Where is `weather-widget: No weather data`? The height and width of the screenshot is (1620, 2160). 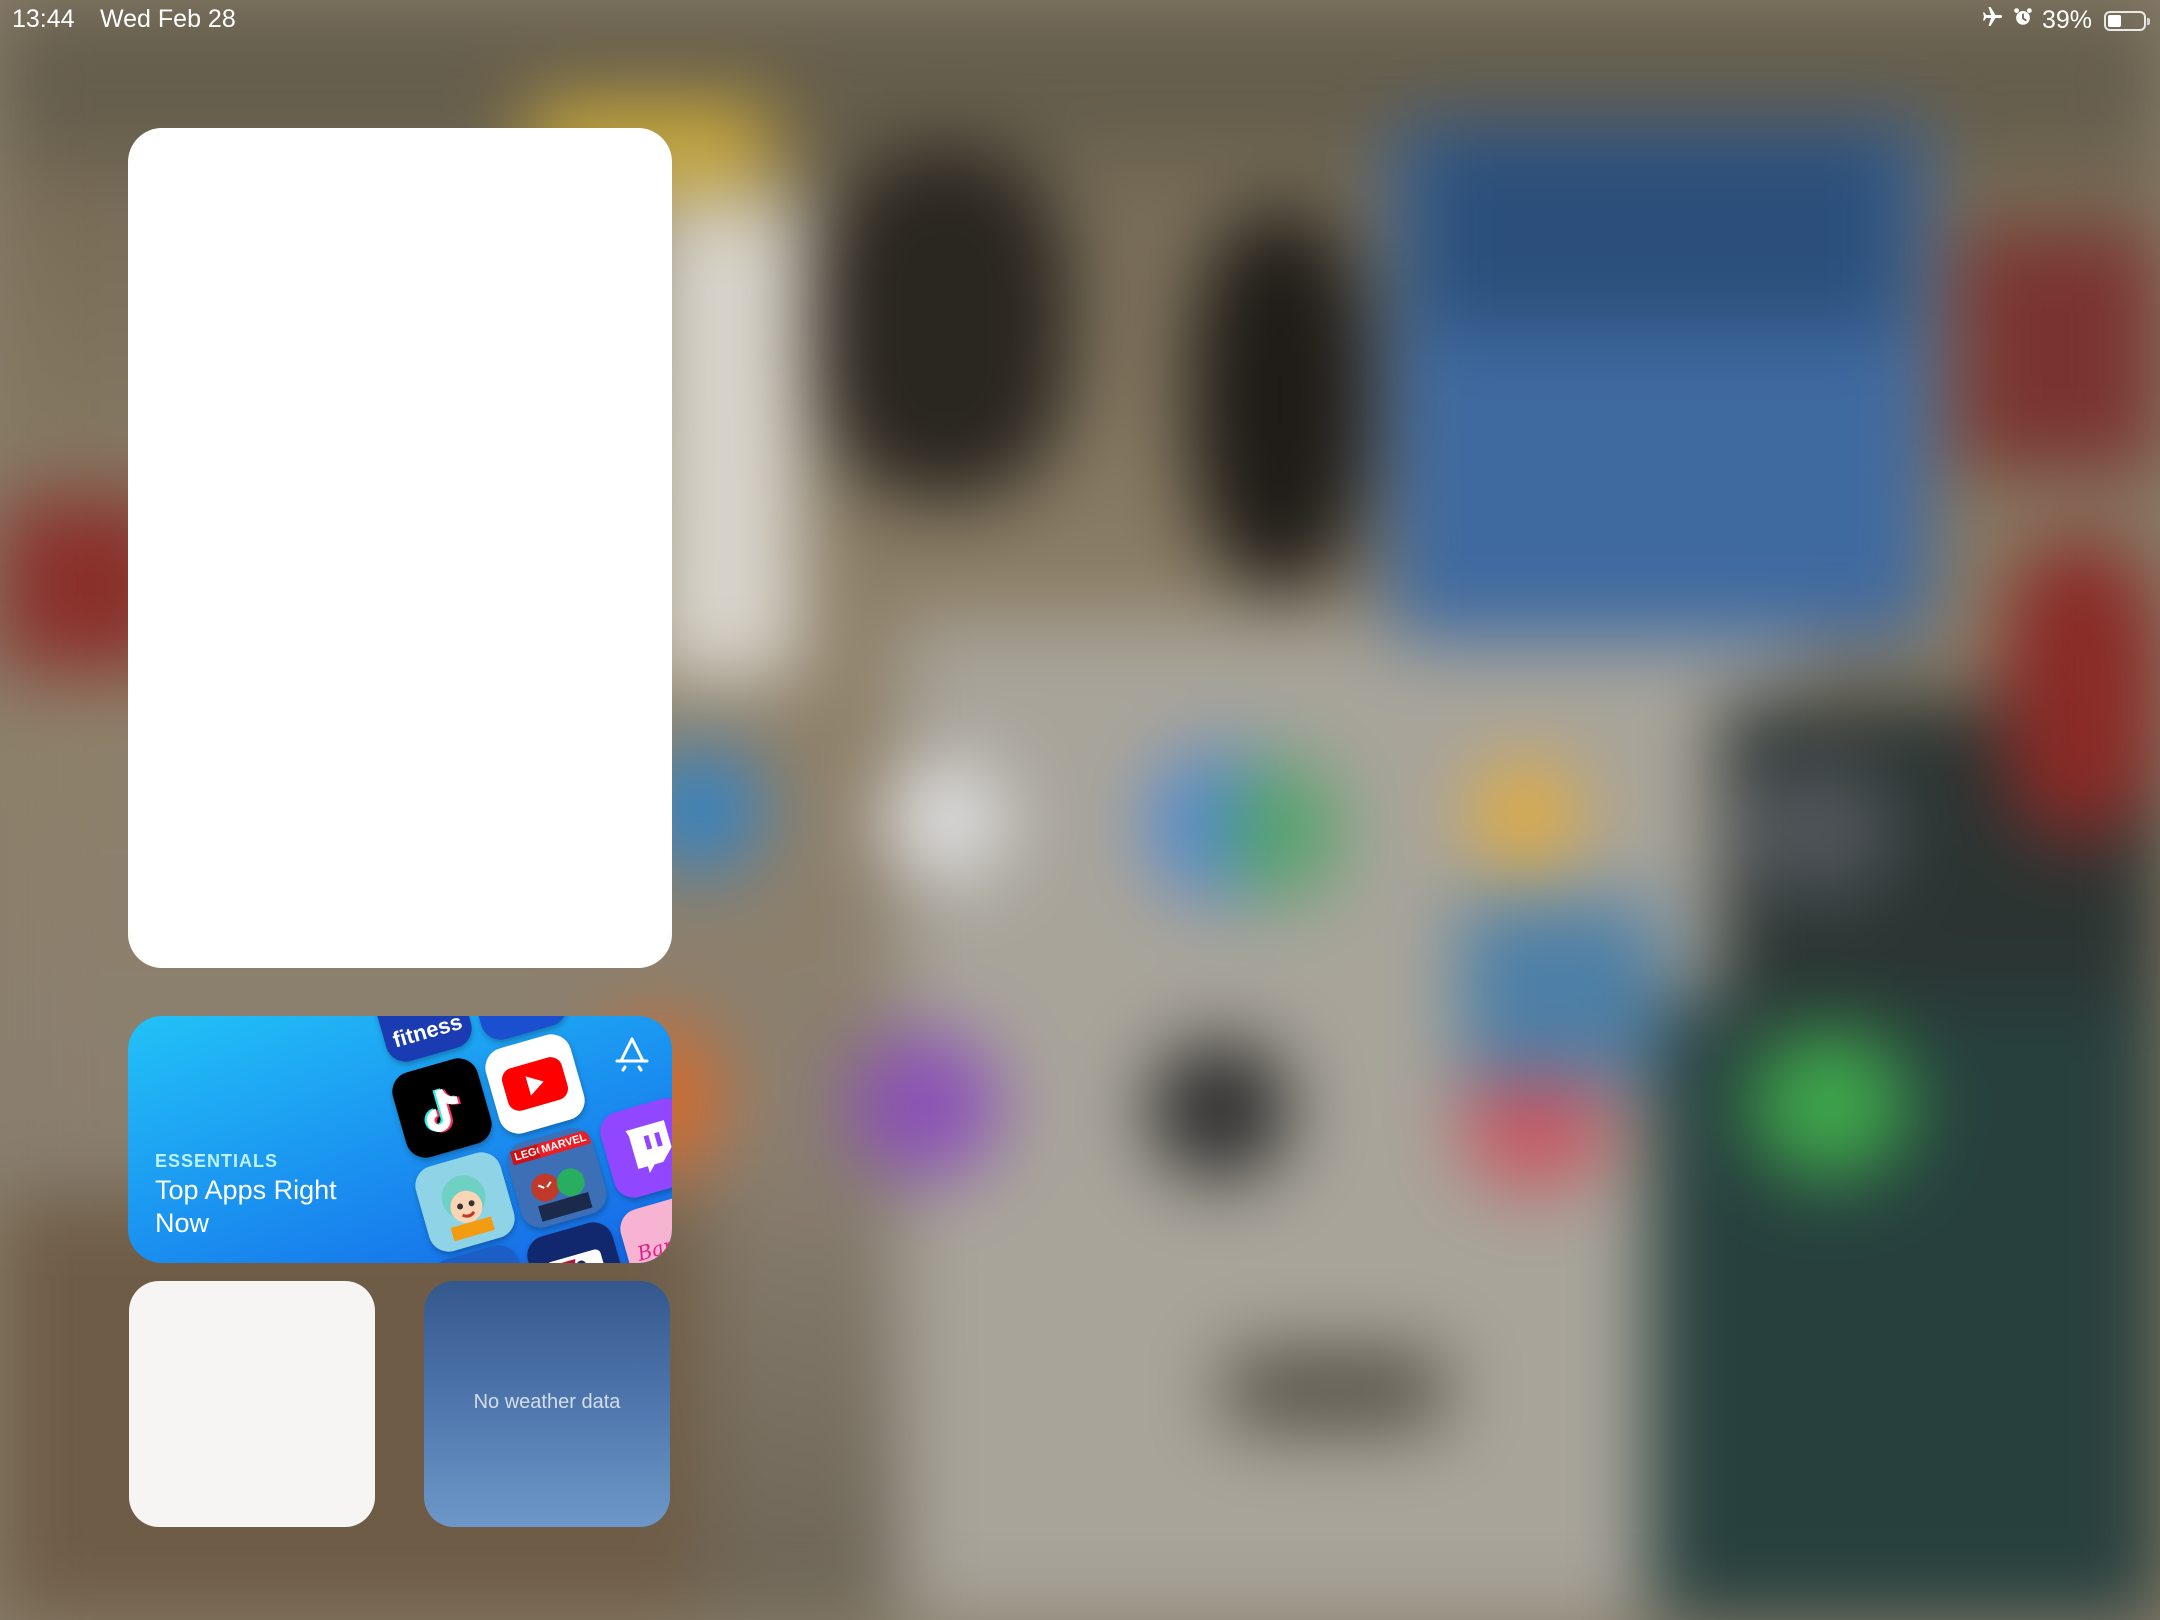 weather-widget: No weather data is located at coordinates (547, 1404).